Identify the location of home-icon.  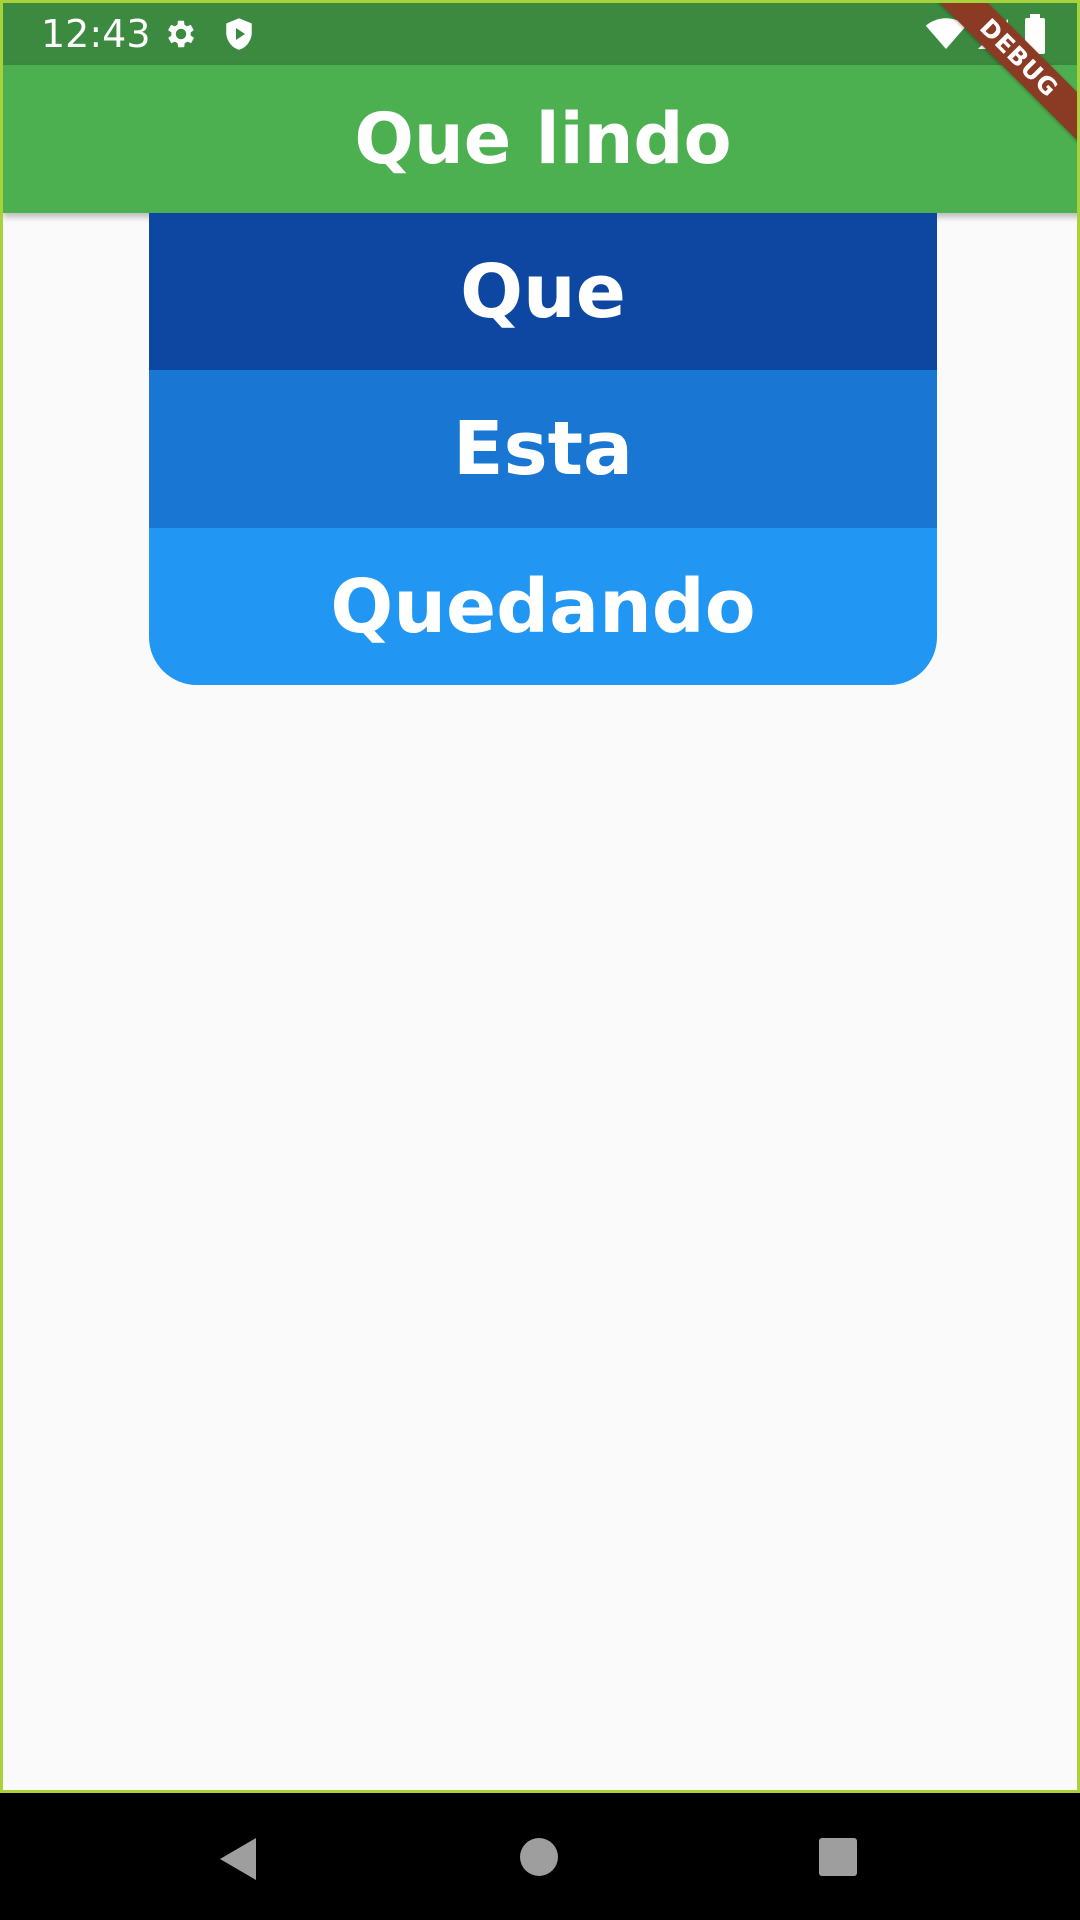
(539, 1859).